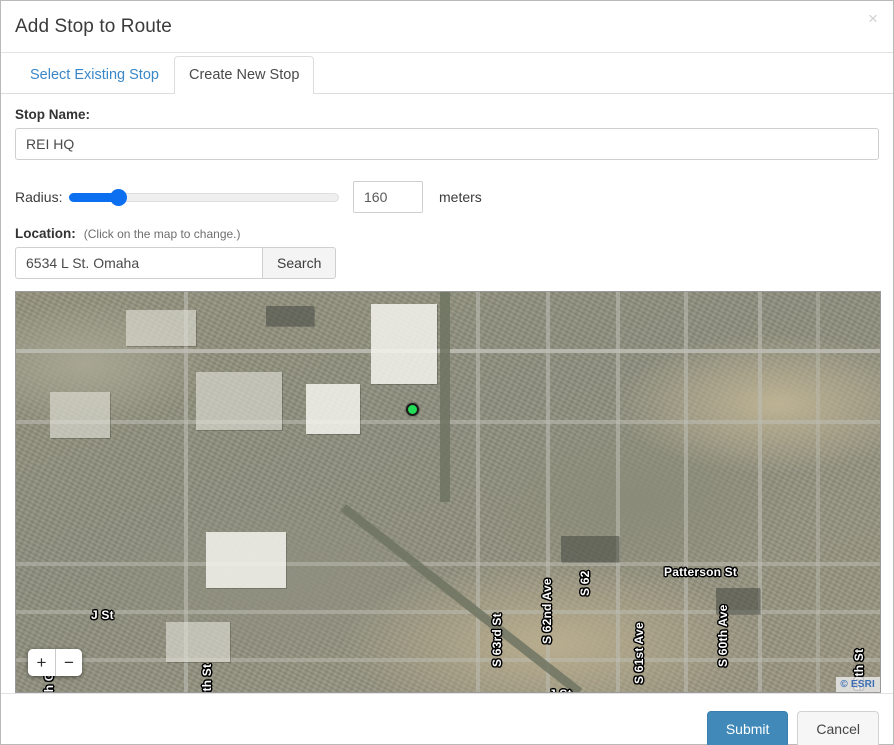  What do you see at coordinates (300, 263) in the screenshot?
I see `search-button: Search` at bounding box center [300, 263].